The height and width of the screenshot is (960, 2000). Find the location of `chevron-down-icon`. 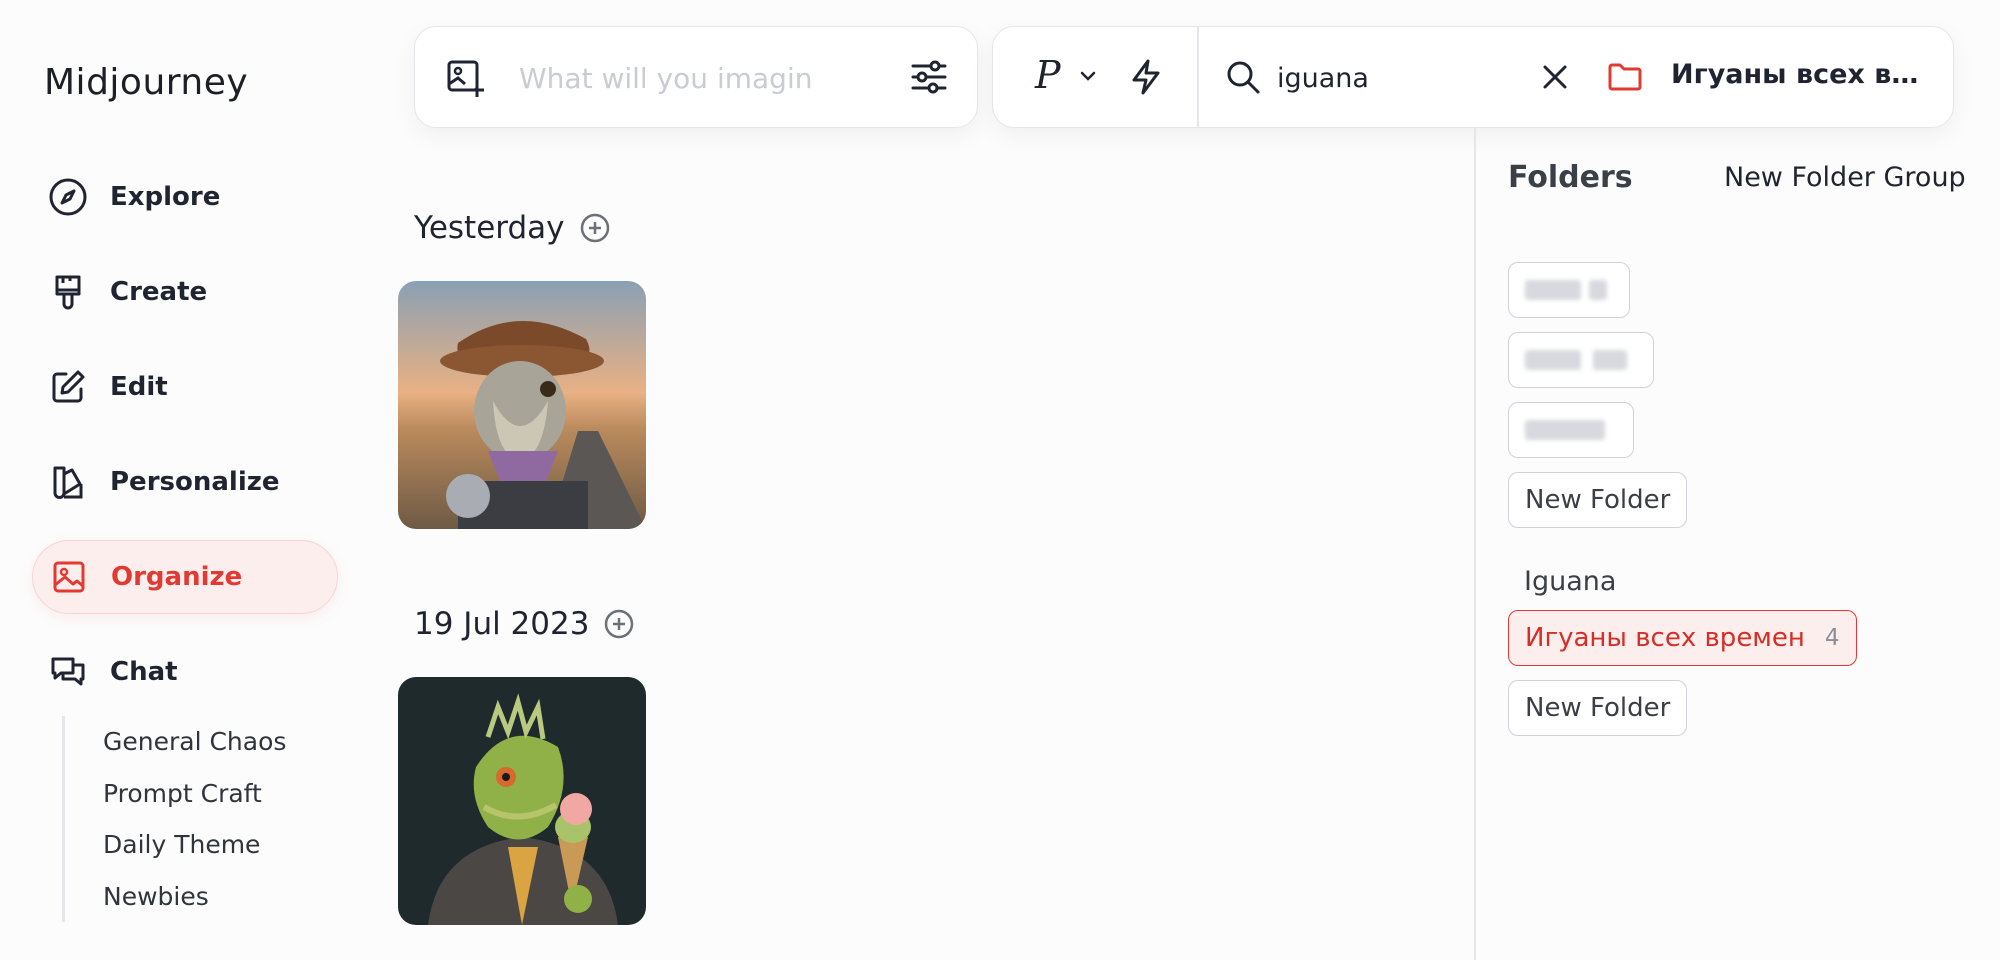

chevron-down-icon is located at coordinates (1088, 78).